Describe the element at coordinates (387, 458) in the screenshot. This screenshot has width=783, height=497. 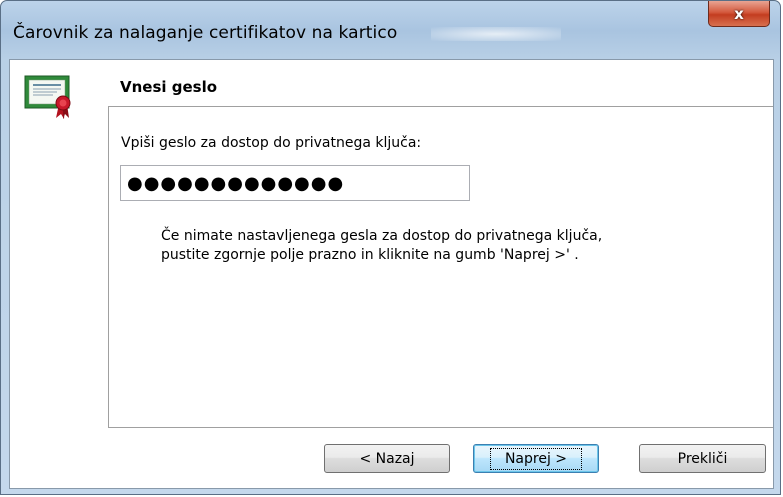
I see `back-button: < Nazaj` at that location.